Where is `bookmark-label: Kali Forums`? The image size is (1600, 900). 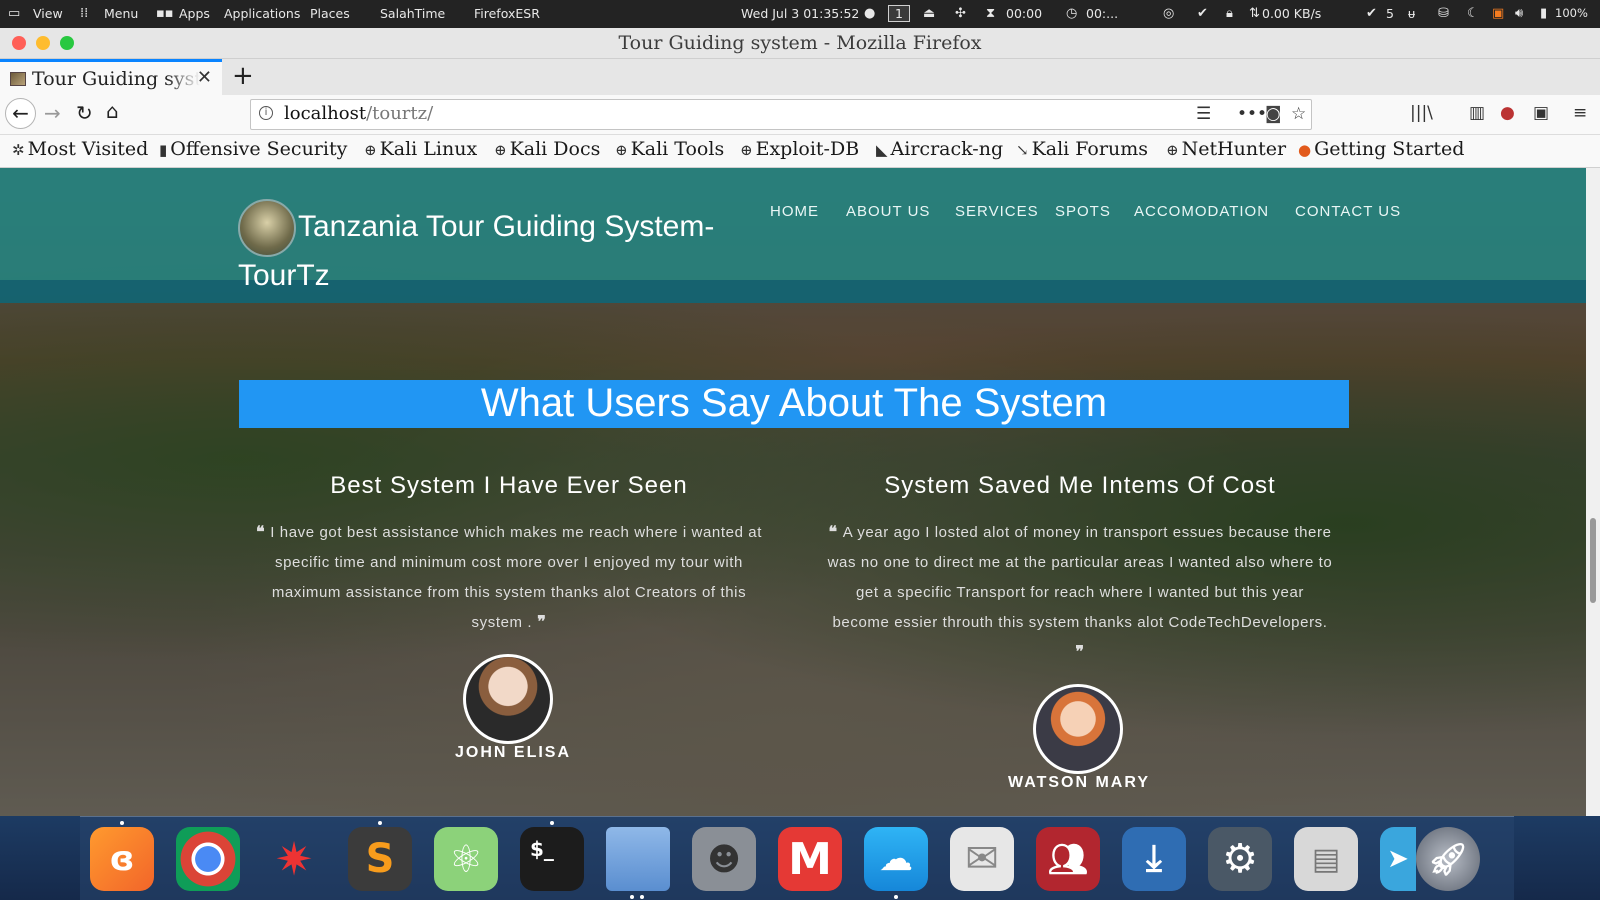
bookmark-label: Kali Forums is located at coordinates (1089, 149).